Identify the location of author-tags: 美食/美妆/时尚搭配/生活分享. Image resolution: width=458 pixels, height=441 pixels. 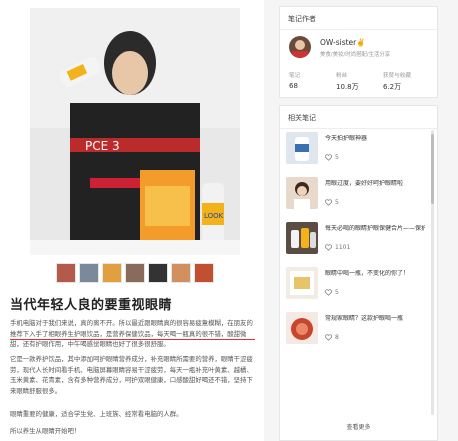
(355, 55).